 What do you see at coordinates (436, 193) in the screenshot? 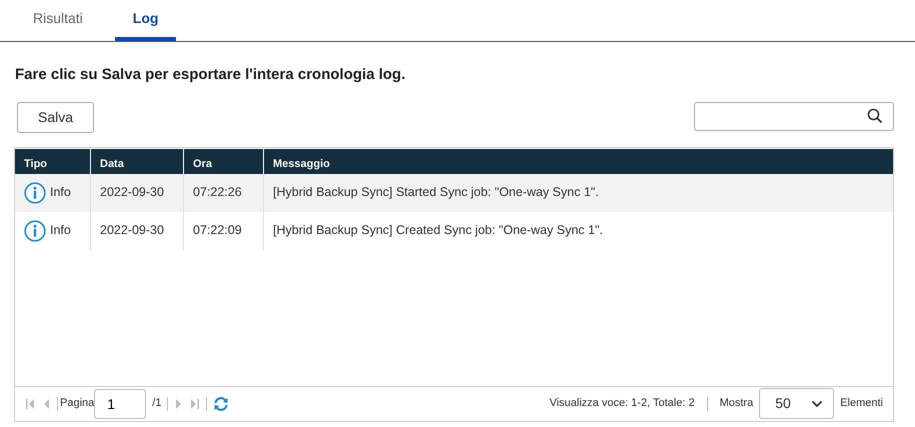
I see `table-cell-text: [Hybrid Backup Sync] Started Sync job: "One-way Sync 1".` at bounding box center [436, 193].